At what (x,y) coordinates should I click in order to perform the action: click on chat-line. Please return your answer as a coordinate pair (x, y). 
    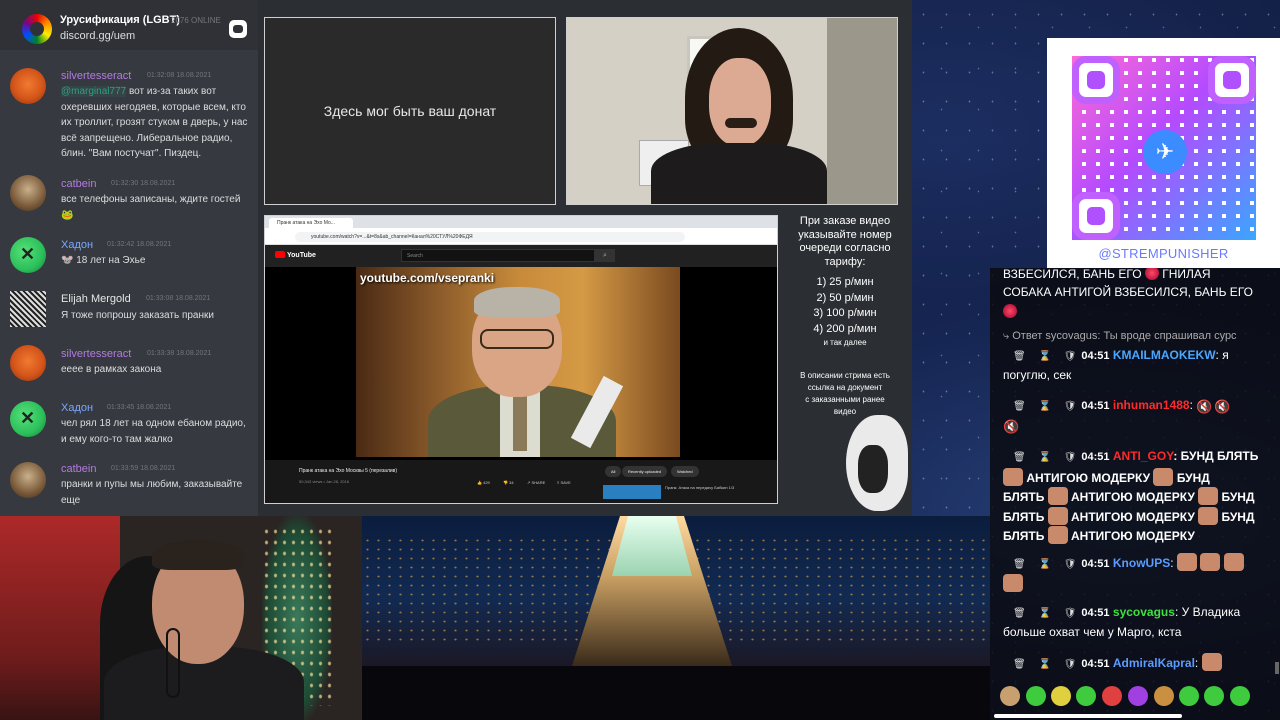
    Looking at the image, I should click on (1138, 312).